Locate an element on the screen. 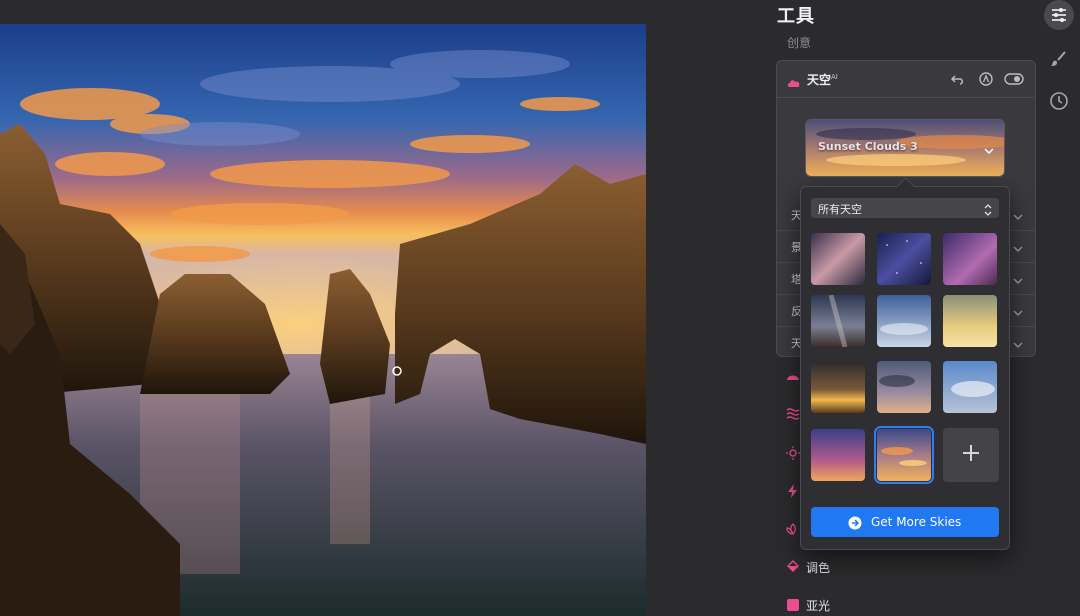 The height and width of the screenshot is (616, 1080). updown-chevron-icon is located at coordinates (988, 210).